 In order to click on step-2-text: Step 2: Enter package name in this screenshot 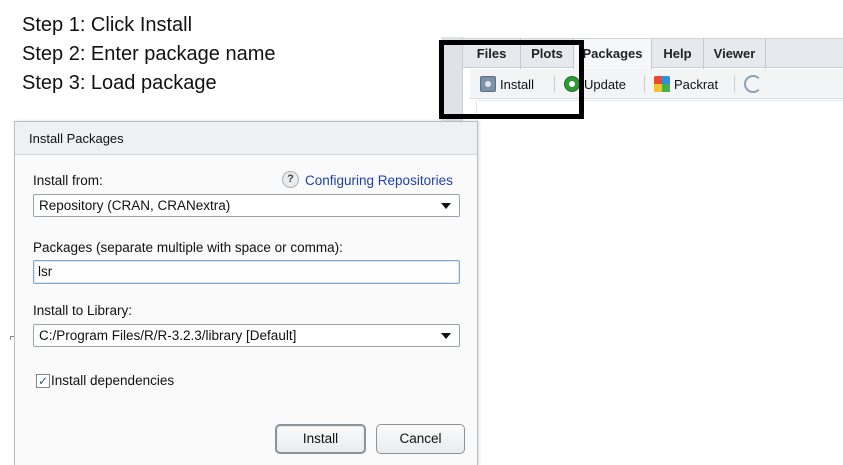, I will do `click(149, 54)`.